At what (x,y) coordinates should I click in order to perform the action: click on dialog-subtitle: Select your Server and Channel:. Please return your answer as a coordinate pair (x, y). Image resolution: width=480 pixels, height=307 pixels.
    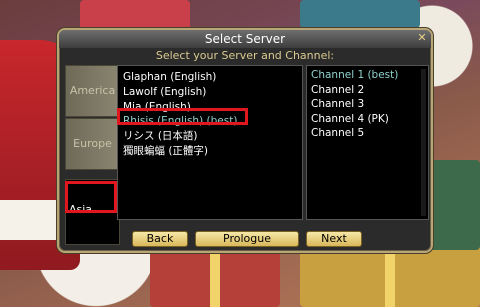
    Looking at the image, I should click on (245, 55).